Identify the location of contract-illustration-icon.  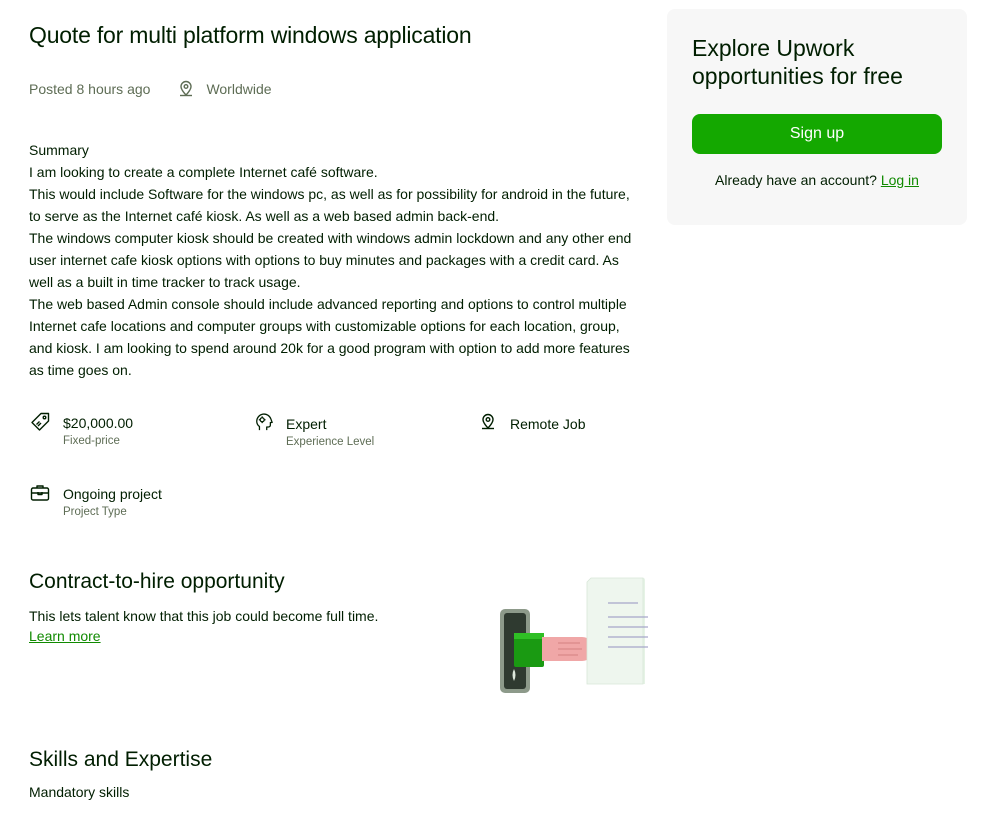
(578, 635).